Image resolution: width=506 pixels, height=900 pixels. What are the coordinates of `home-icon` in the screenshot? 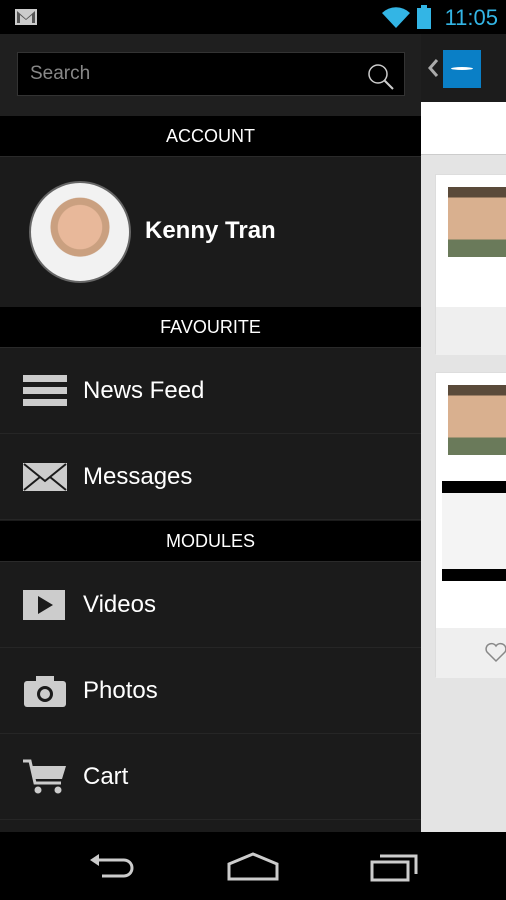 It's located at (253, 867).